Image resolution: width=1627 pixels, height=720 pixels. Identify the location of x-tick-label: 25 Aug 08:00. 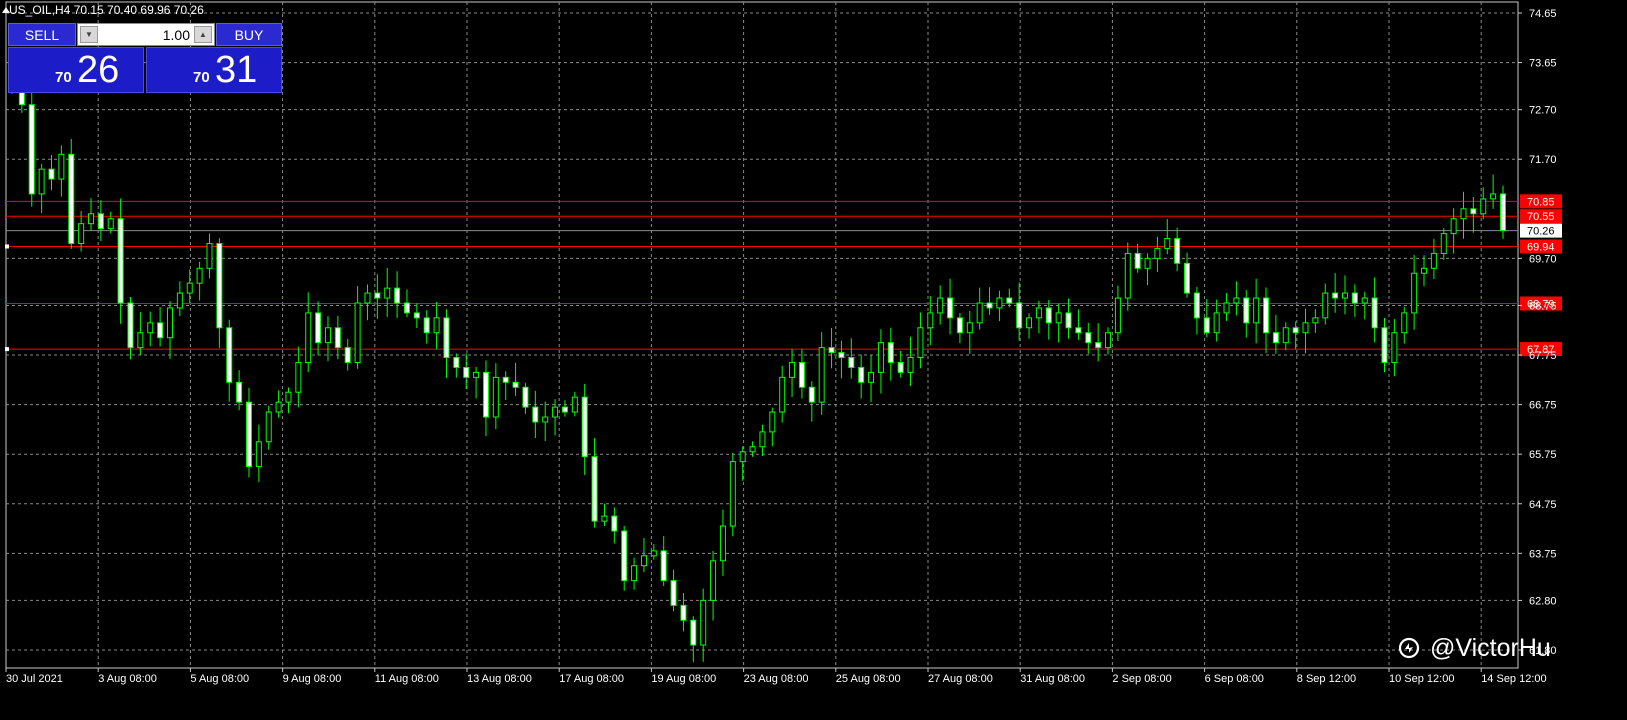
(868, 679).